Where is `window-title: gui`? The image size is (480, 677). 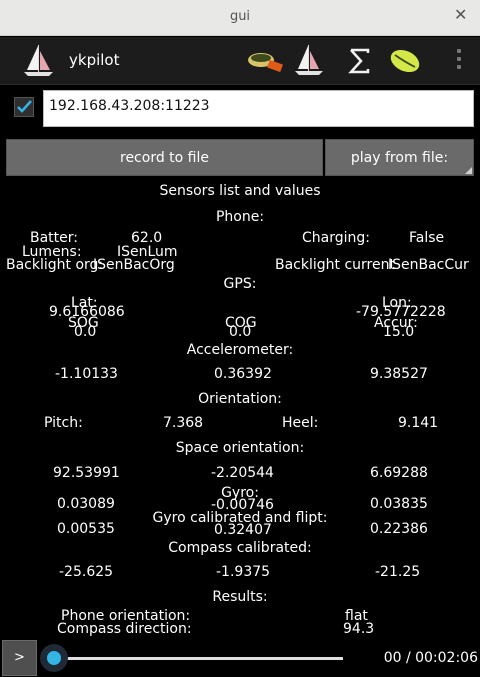 window-title: gui is located at coordinates (240, 16).